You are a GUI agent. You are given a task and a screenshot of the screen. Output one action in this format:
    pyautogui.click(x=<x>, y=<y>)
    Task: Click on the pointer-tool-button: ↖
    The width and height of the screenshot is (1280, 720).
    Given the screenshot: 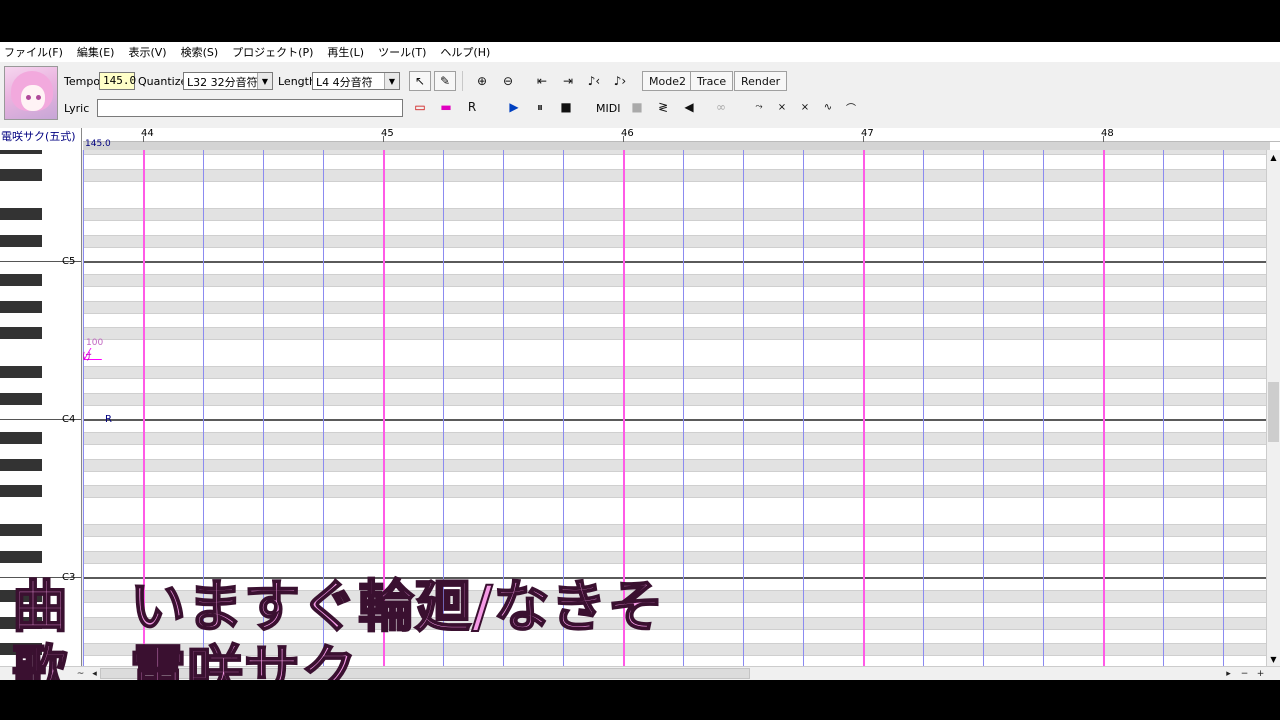 What is the action you would take?
    pyautogui.click(x=420, y=81)
    